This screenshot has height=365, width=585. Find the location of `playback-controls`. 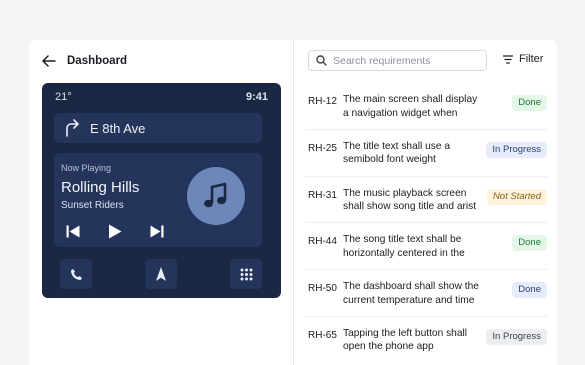

playback-controls is located at coordinates (115, 231).